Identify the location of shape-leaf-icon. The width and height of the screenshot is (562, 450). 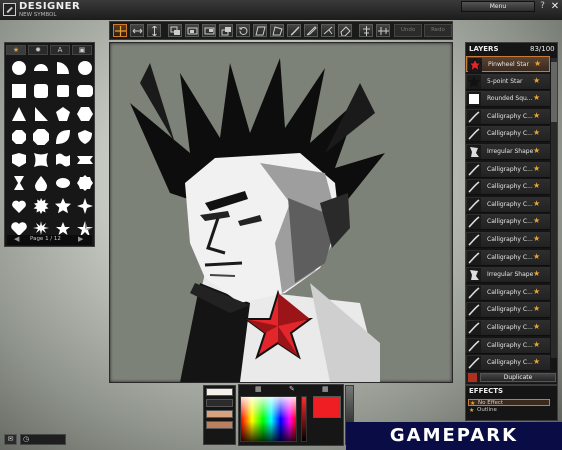
(63, 136).